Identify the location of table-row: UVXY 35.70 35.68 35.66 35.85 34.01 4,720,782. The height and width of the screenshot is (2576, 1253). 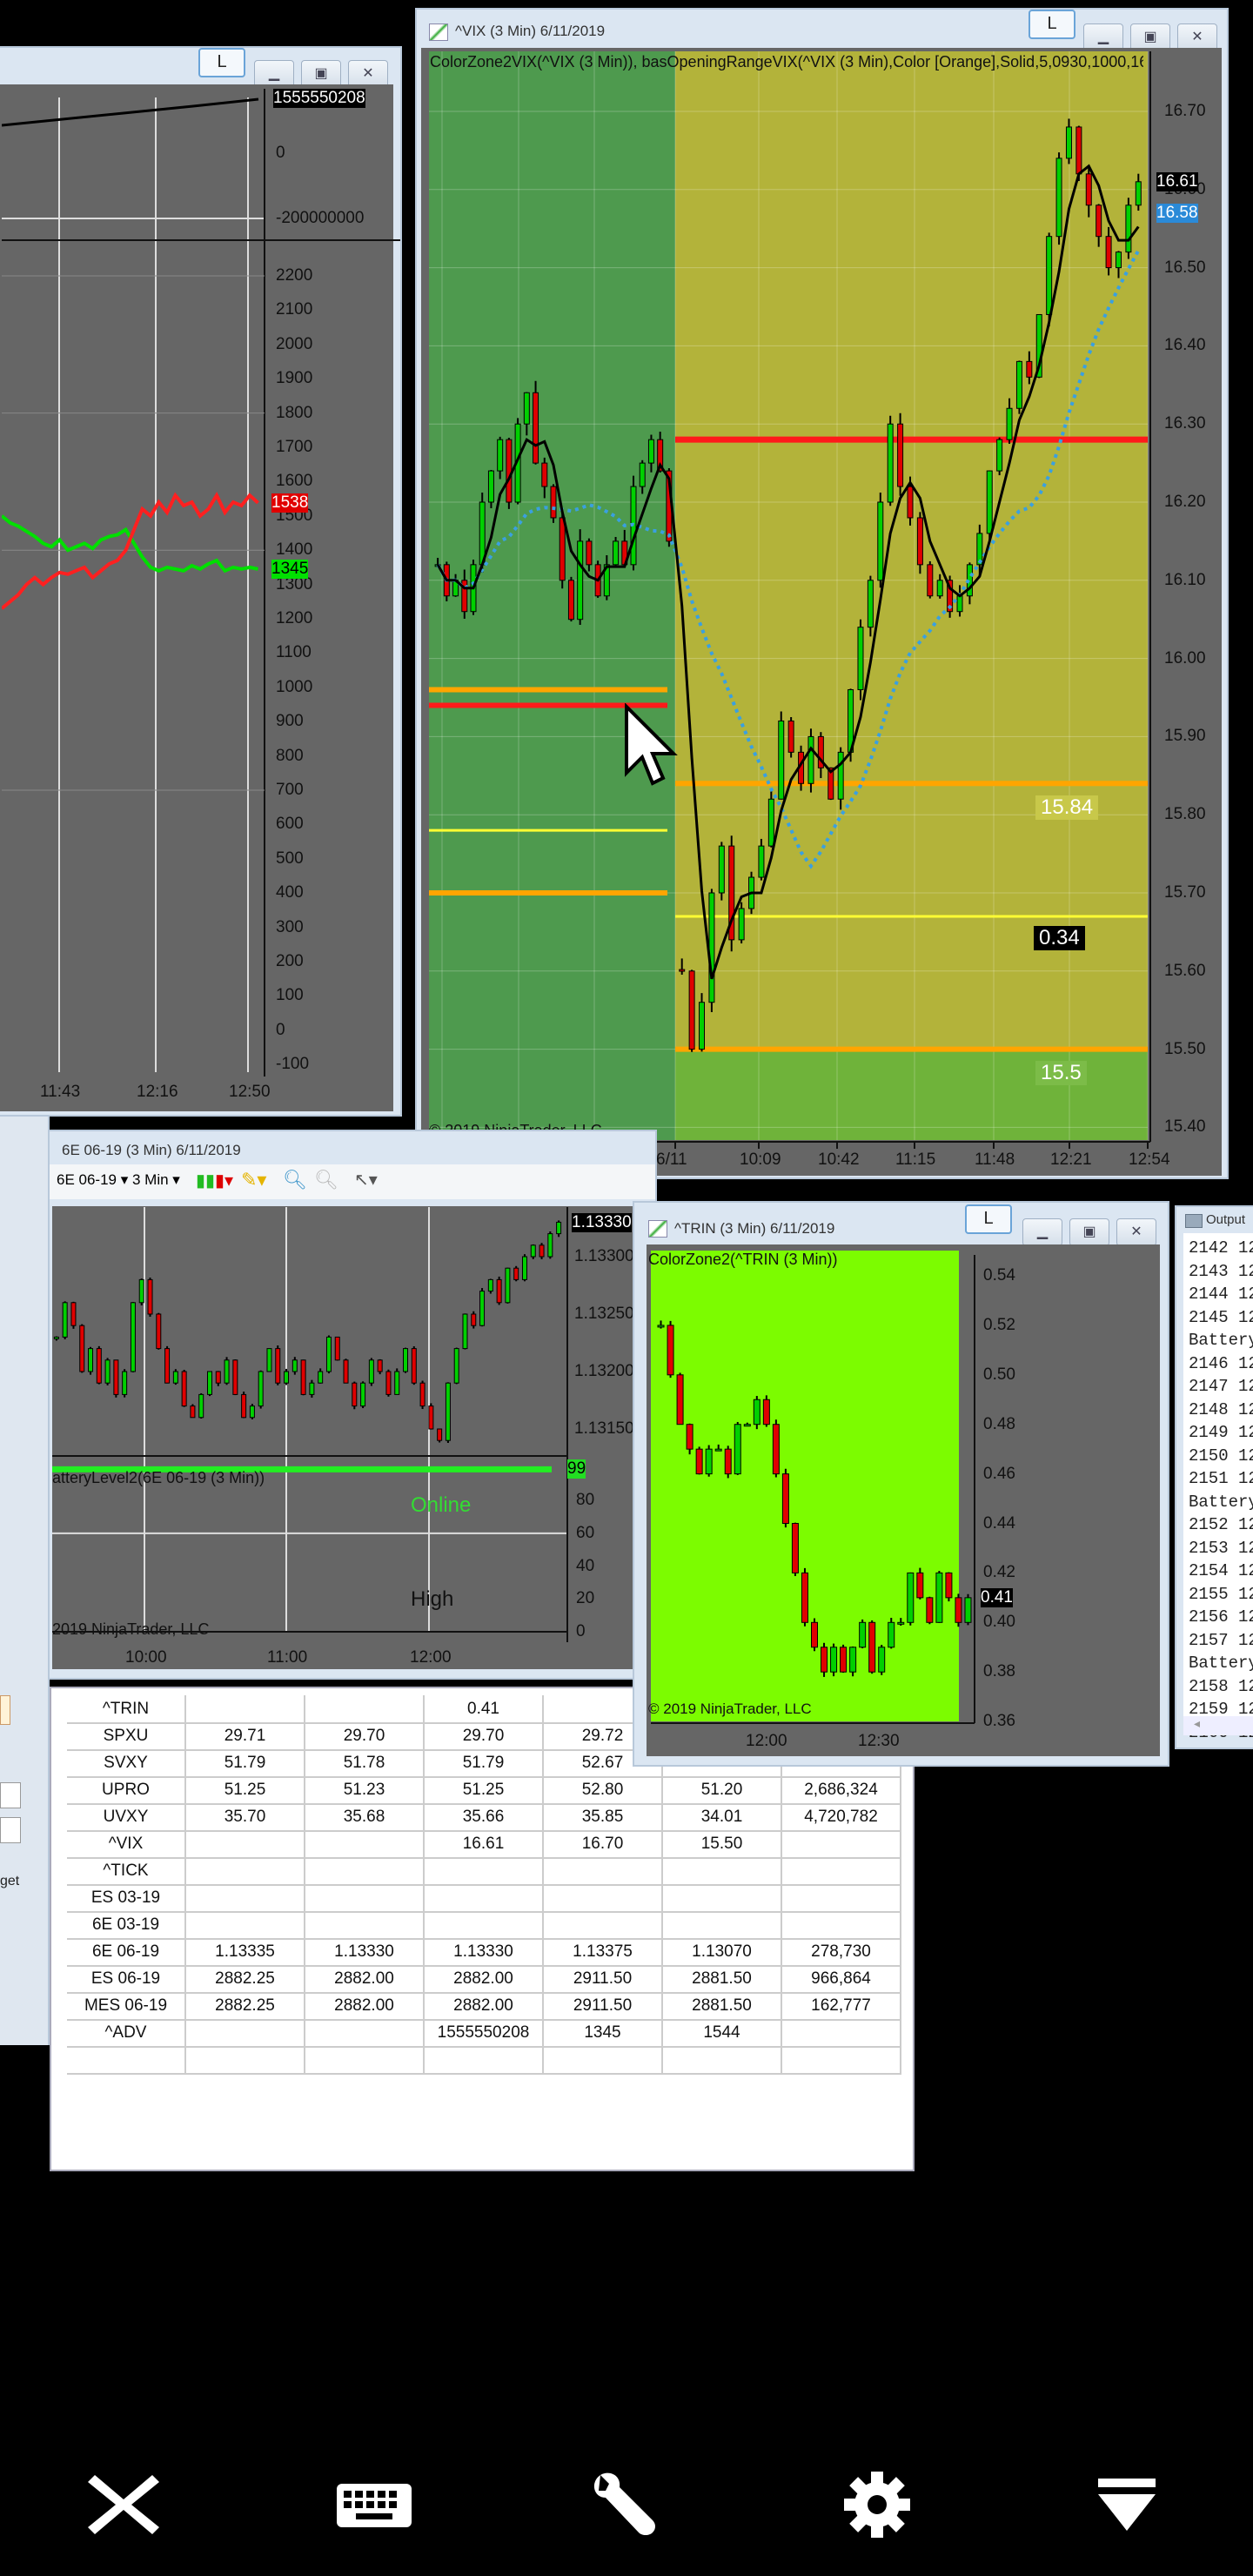
(484, 1818).